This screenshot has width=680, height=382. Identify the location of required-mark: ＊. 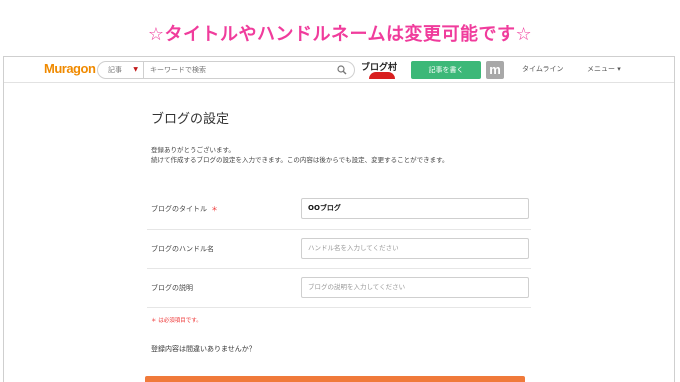
(214, 209).